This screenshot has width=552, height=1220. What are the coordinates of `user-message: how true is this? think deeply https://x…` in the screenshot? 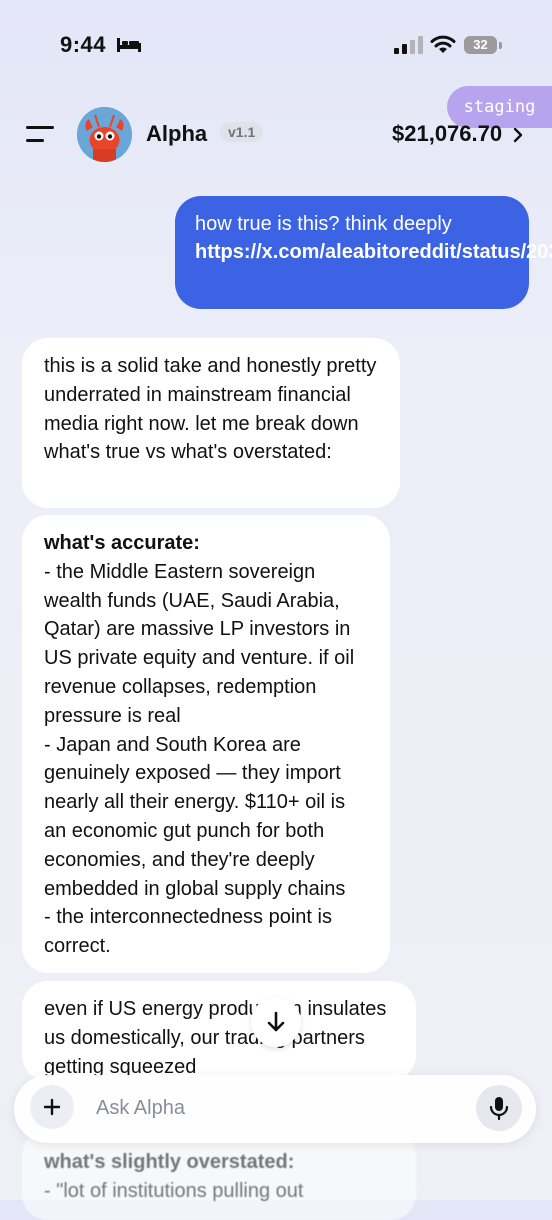 It's located at (363, 252).